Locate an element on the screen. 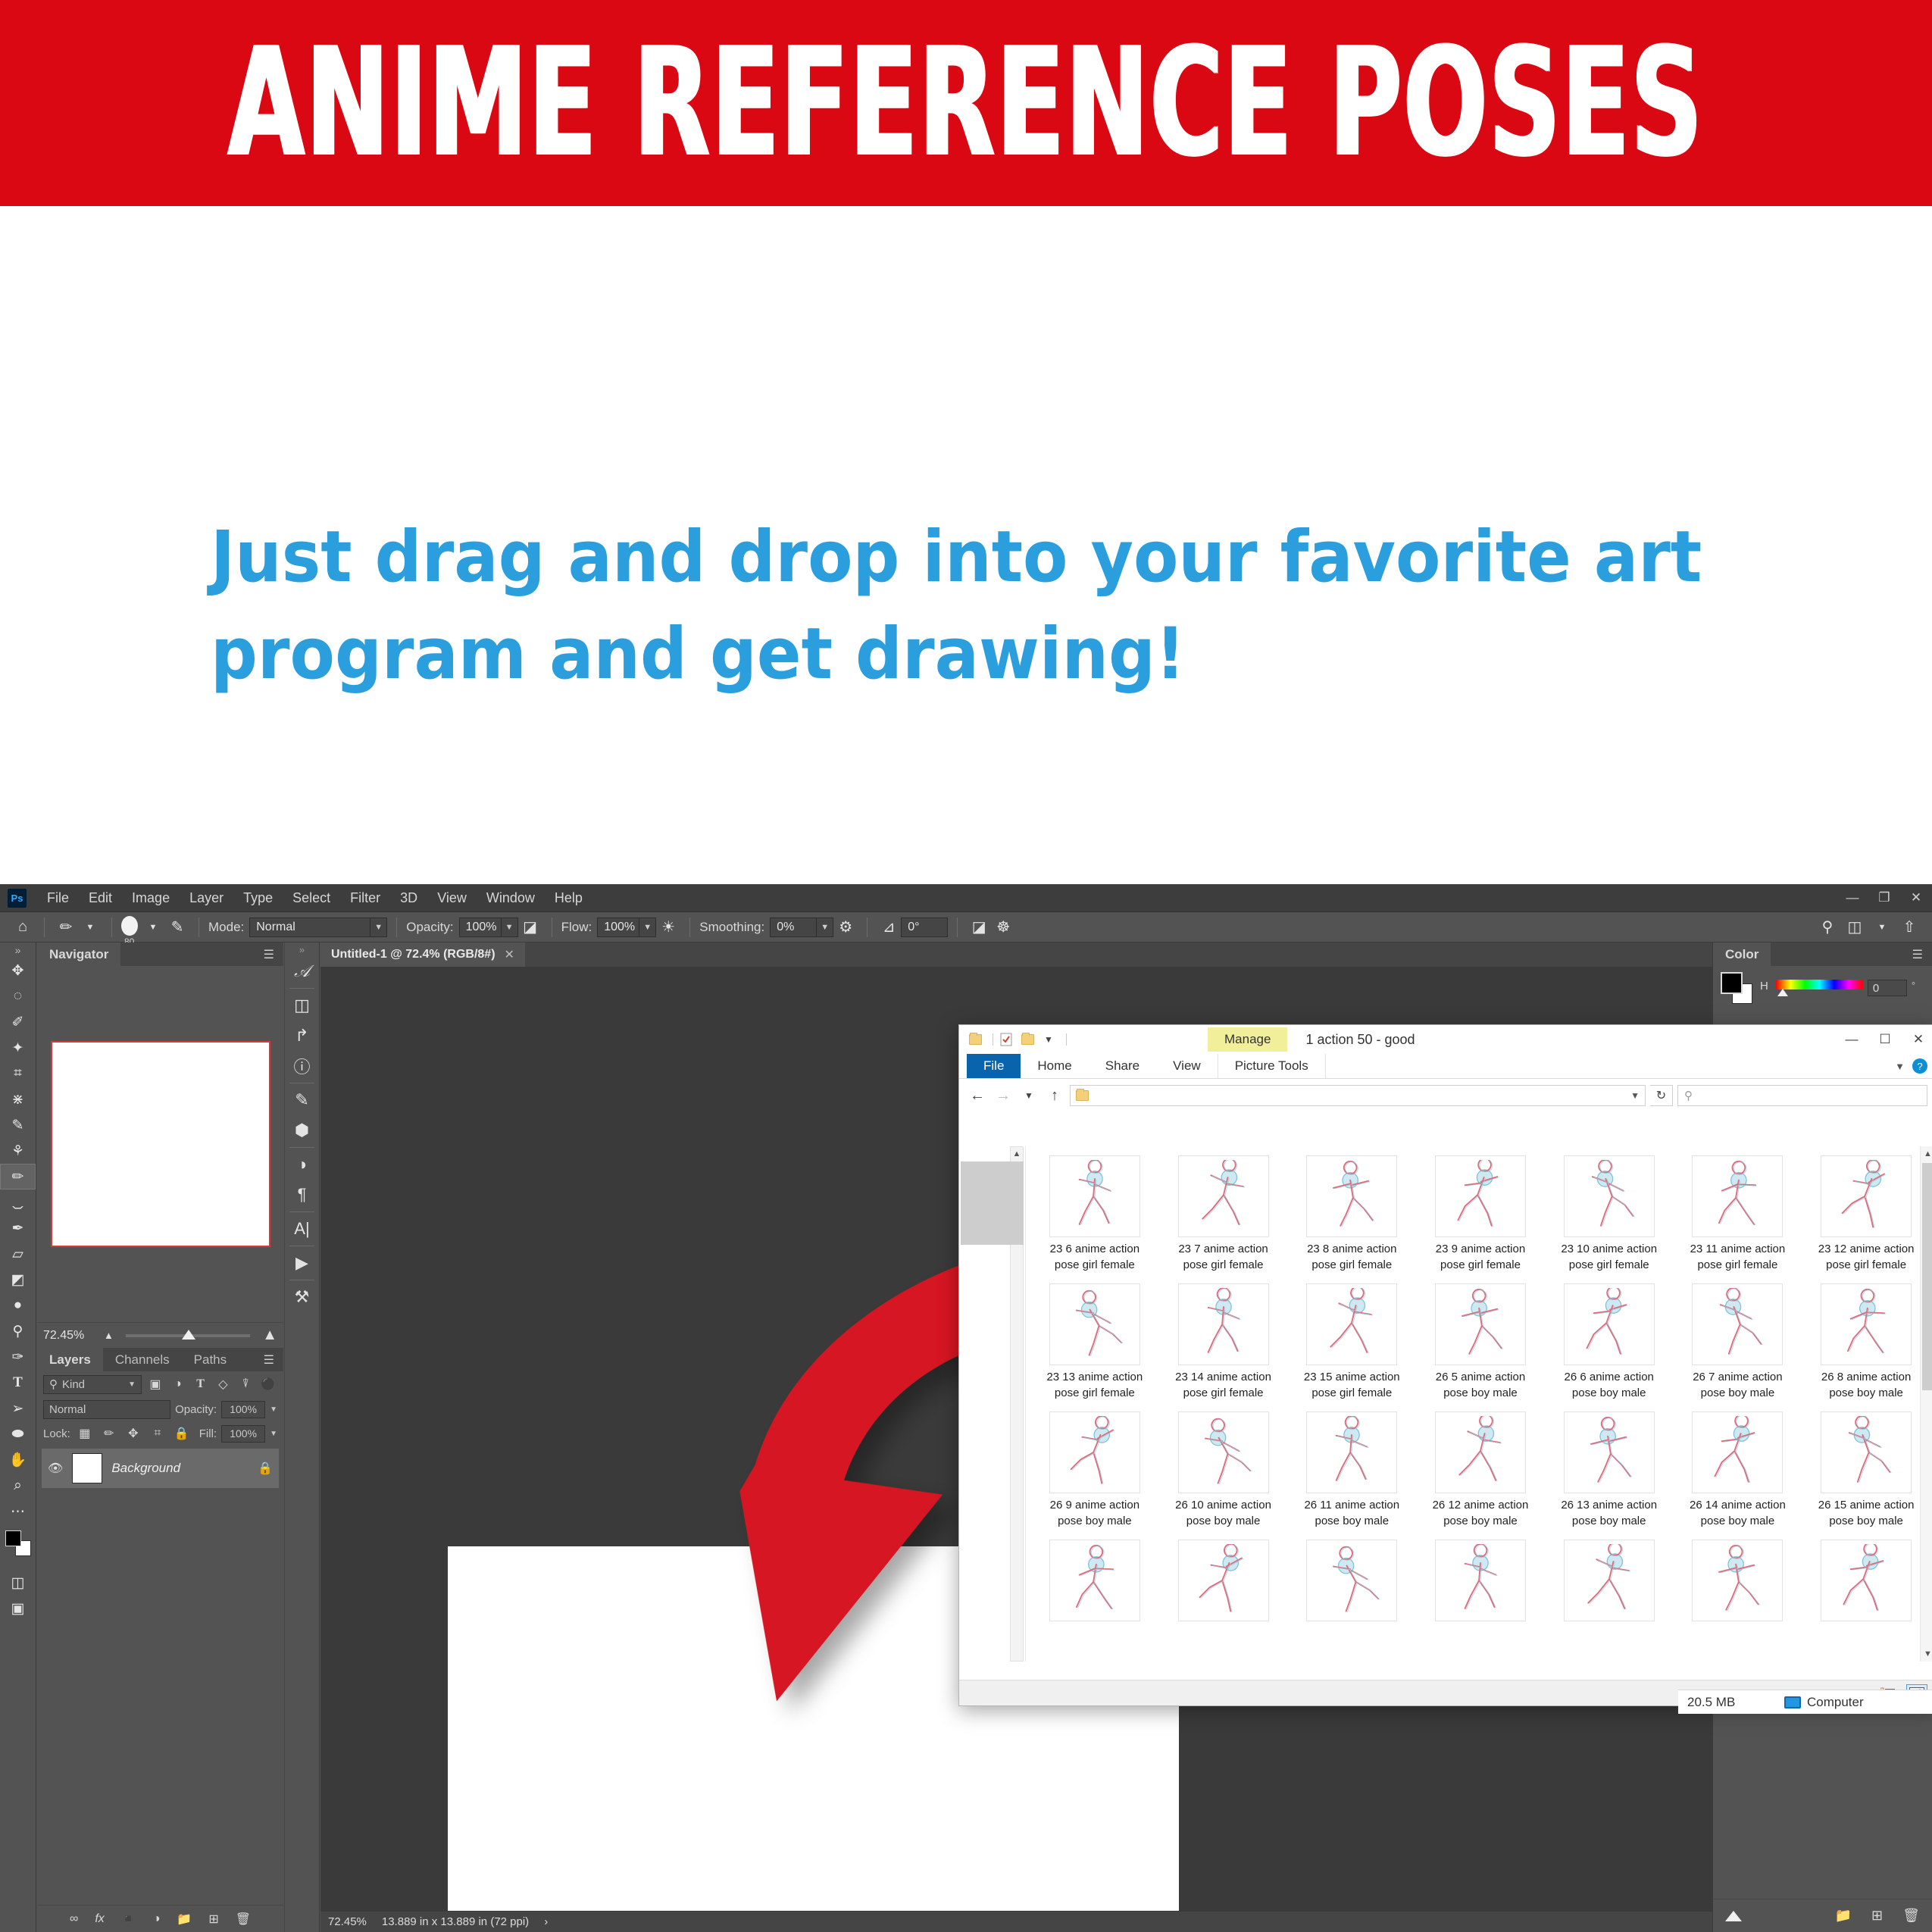 The height and width of the screenshot is (1932, 1932). lock-transparent-icon: ▦ is located at coordinates (85, 1433).